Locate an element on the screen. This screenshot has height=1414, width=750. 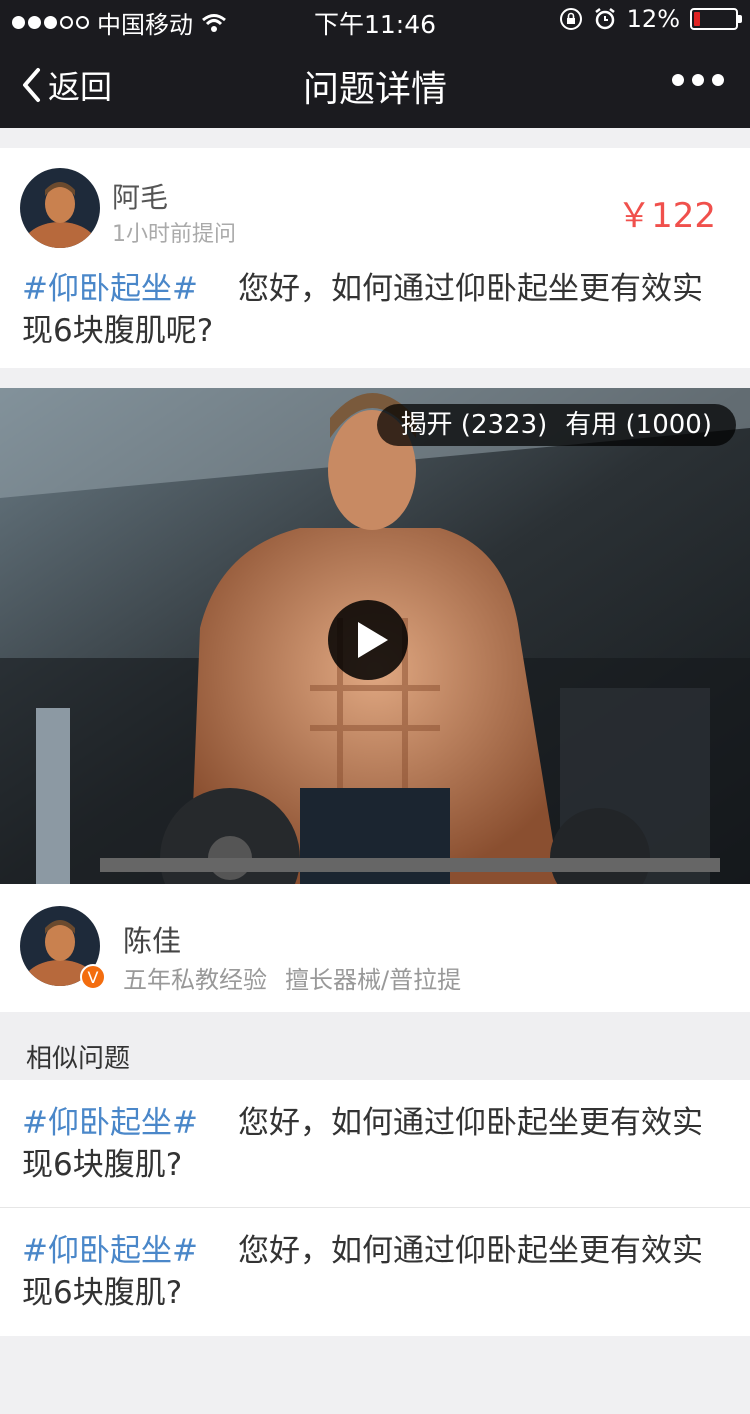
answerer-description: 五年私教经验 擅长器械/普拉提 is located at coordinates (292, 977).